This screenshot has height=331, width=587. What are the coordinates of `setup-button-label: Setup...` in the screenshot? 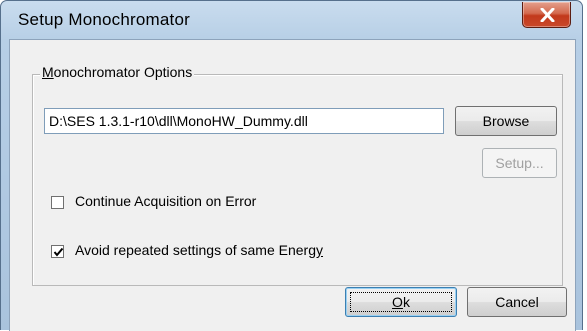 It's located at (519, 163).